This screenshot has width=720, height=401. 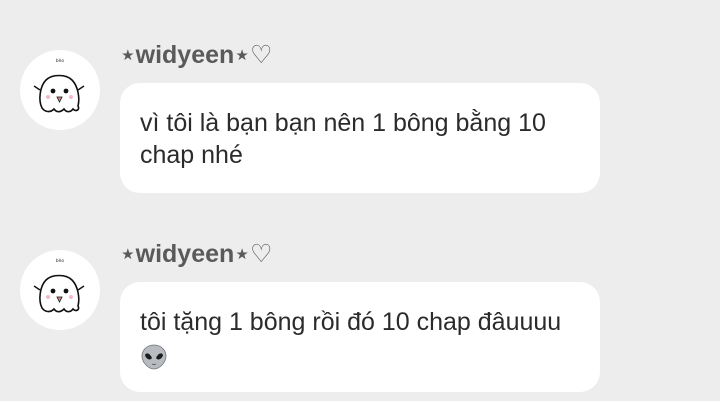 I want to click on message-text: tôi tặng 1 bông rồi đó 10 chap đâuuuu, so click(x=351, y=322).